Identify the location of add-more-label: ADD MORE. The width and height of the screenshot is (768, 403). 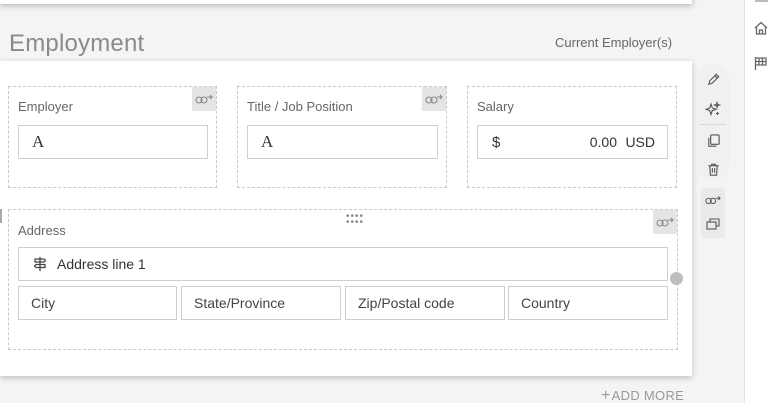
(648, 395).